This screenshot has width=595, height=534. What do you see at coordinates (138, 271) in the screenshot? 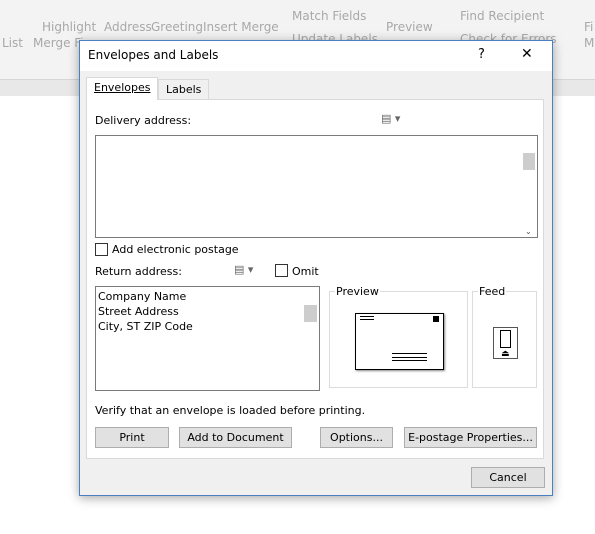
I see `return-address-label: Return address:` at bounding box center [138, 271].